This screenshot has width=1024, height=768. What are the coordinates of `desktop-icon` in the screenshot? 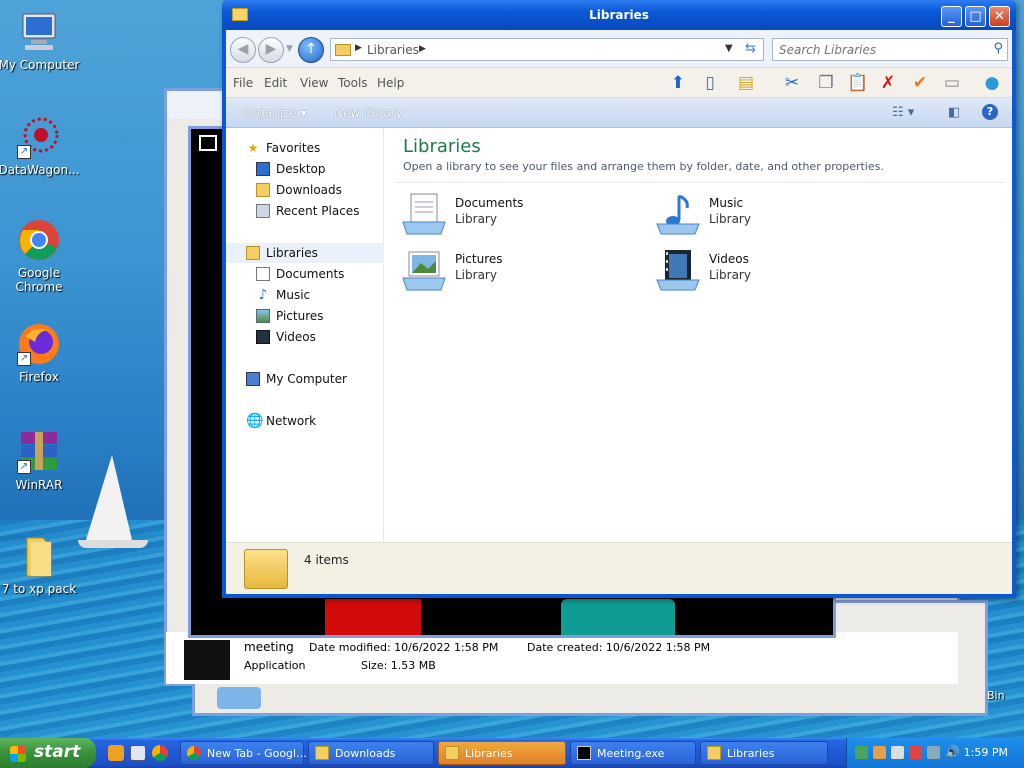 It's located at (263, 169).